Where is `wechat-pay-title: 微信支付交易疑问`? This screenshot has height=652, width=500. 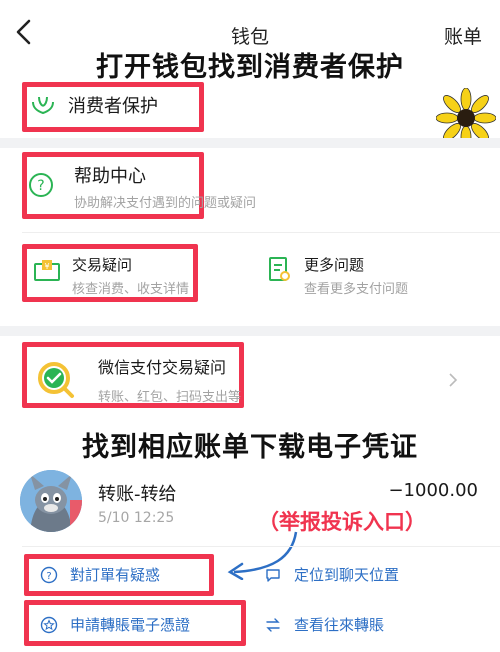 wechat-pay-title: 微信支付交易疑问 is located at coordinates (162, 367).